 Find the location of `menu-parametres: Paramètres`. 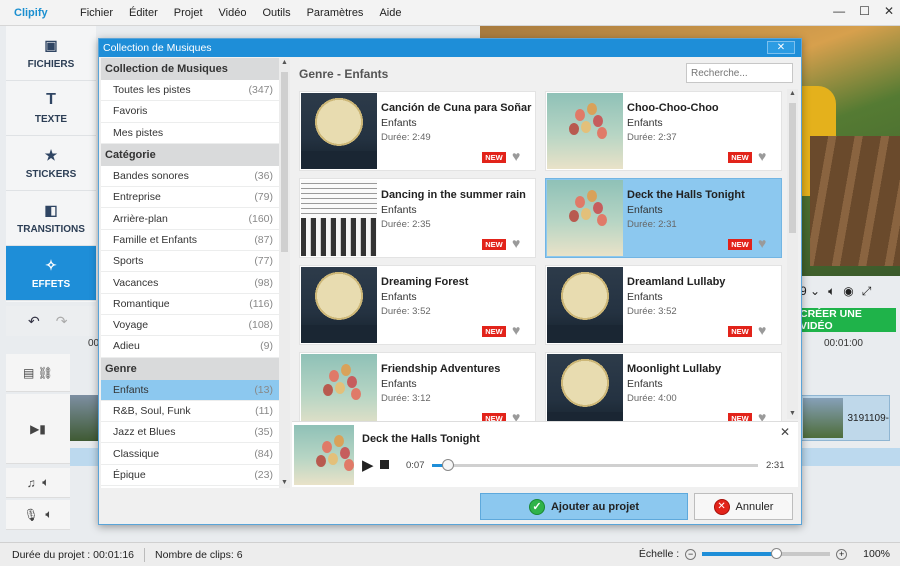

menu-parametres: Paramètres is located at coordinates (335, 13).